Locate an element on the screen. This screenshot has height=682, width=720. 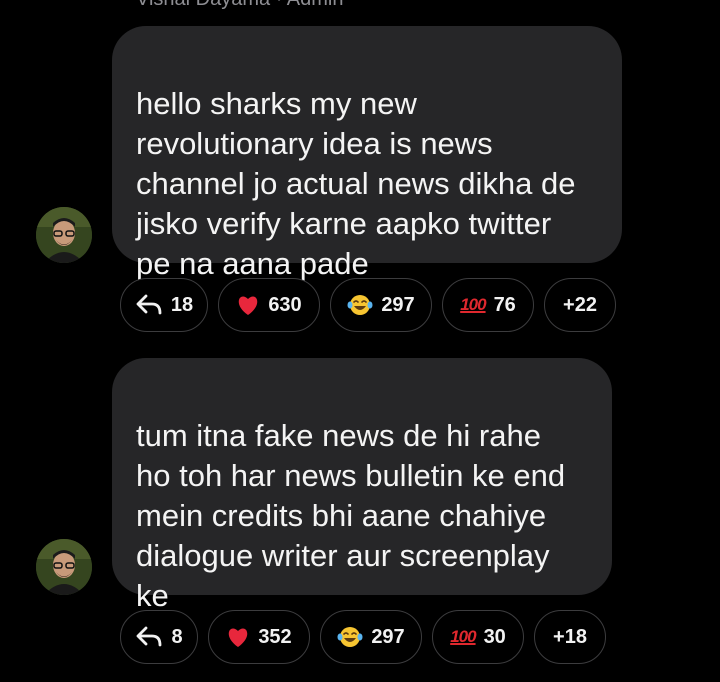
sender-name: Vishal Dayama · Admin is located at coordinates (240, 5).